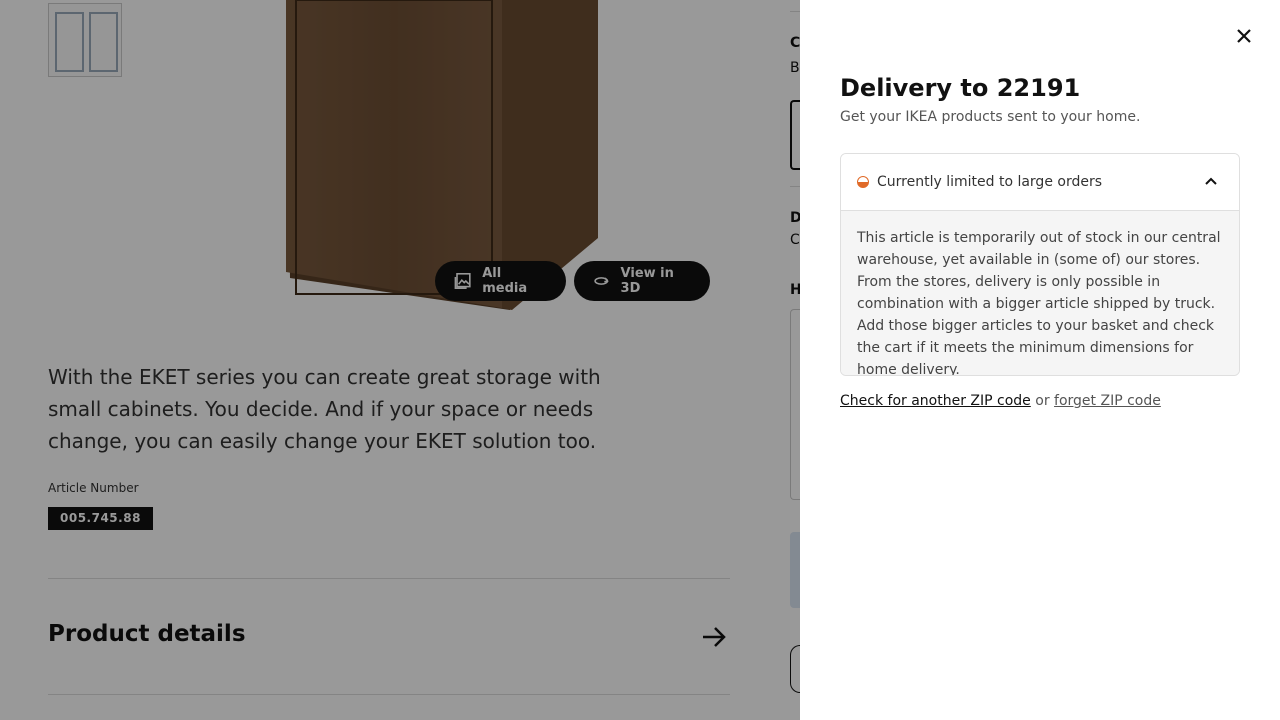 Image resolution: width=1280 pixels, height=720 pixels. I want to click on close-button, so click(1244, 36).